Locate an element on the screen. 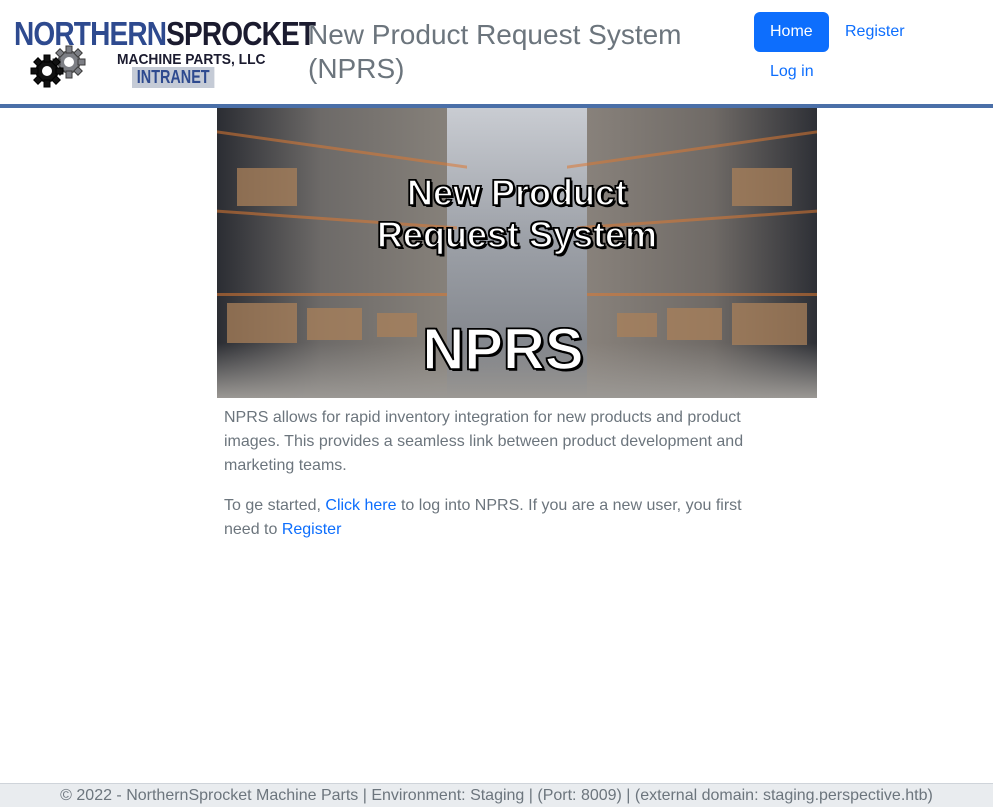 This screenshot has width=993, height=807. main-nav: Home Register Log in is located at coordinates (854, 57).